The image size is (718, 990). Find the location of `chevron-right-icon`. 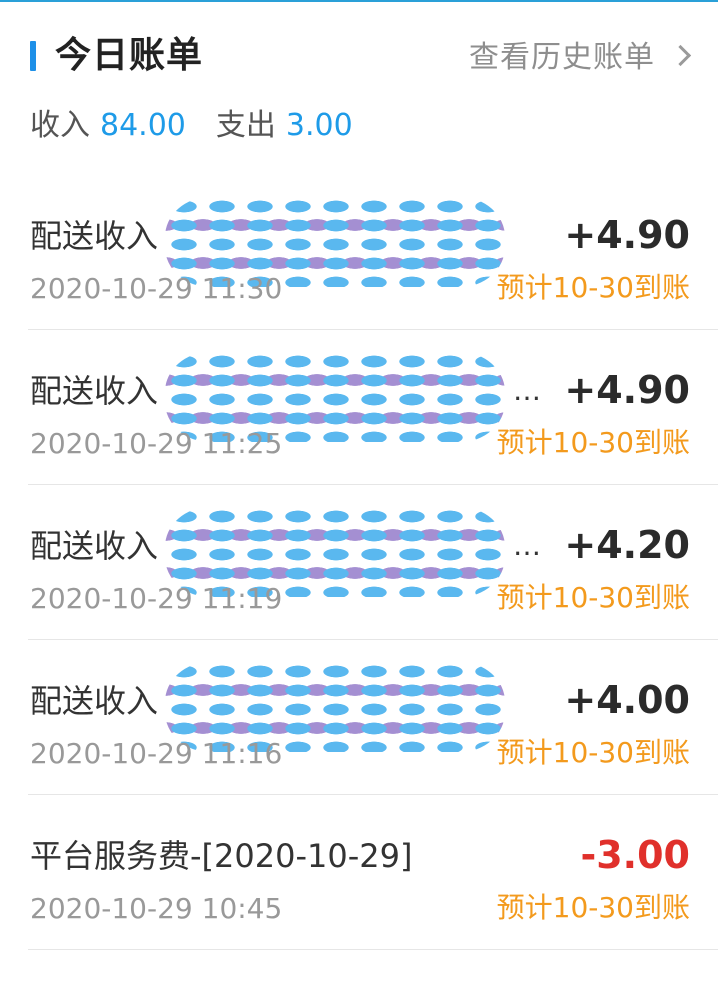

chevron-right-icon is located at coordinates (680, 55).